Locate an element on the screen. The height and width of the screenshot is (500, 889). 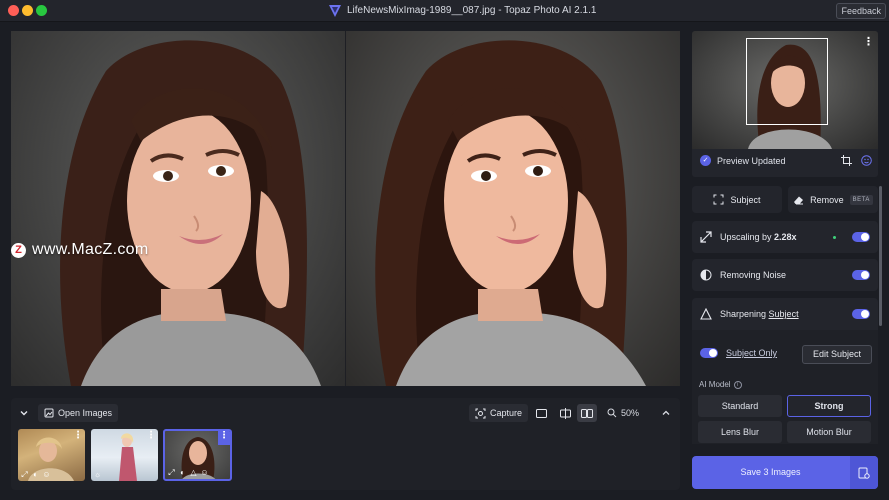
model-strong-button: Strong is located at coordinates (829, 406).